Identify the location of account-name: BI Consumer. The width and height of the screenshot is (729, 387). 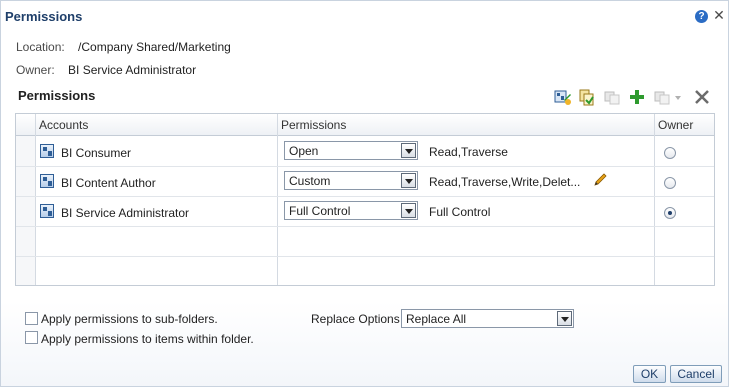
(96, 153).